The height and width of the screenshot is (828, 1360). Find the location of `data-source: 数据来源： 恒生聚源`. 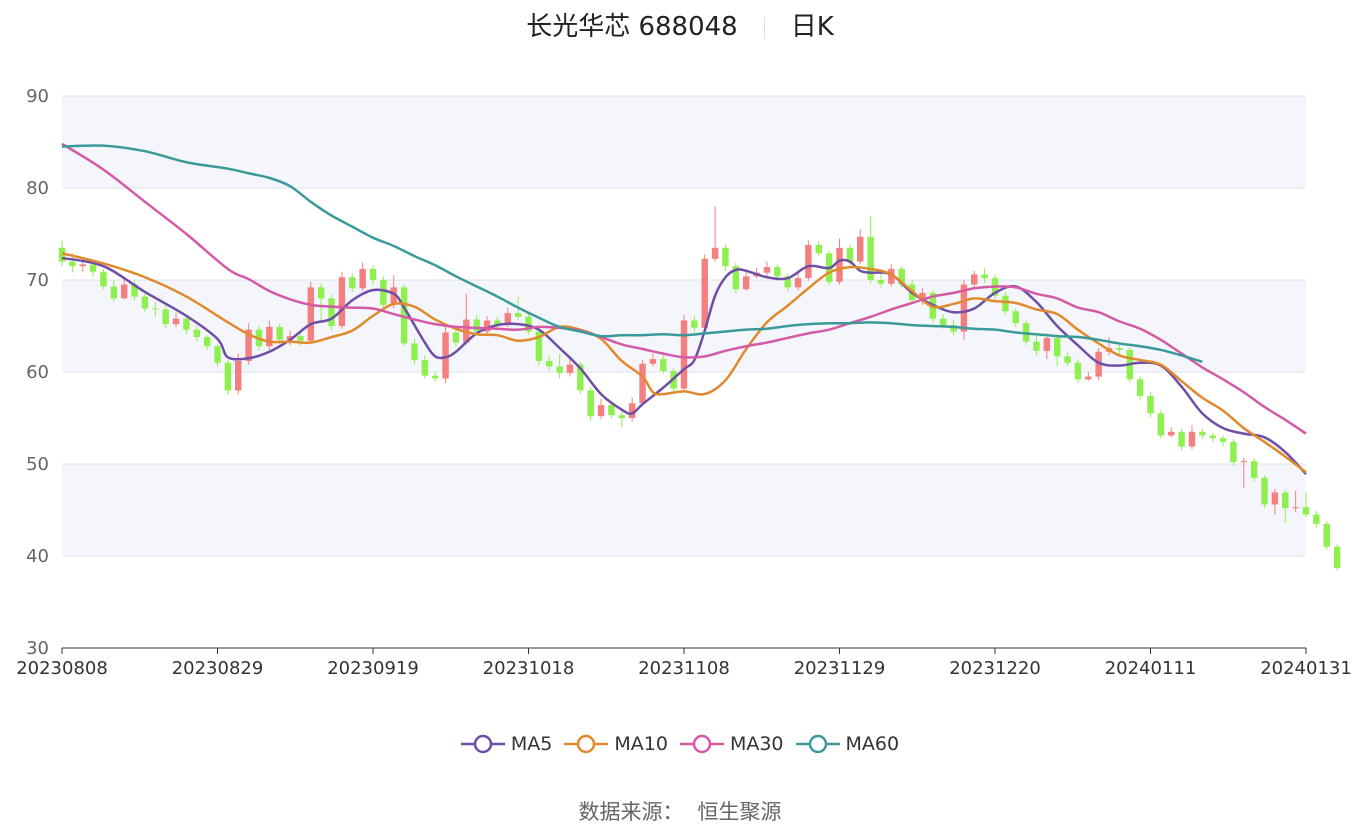

data-source: 数据来源： 恒生聚源 is located at coordinates (680, 811).